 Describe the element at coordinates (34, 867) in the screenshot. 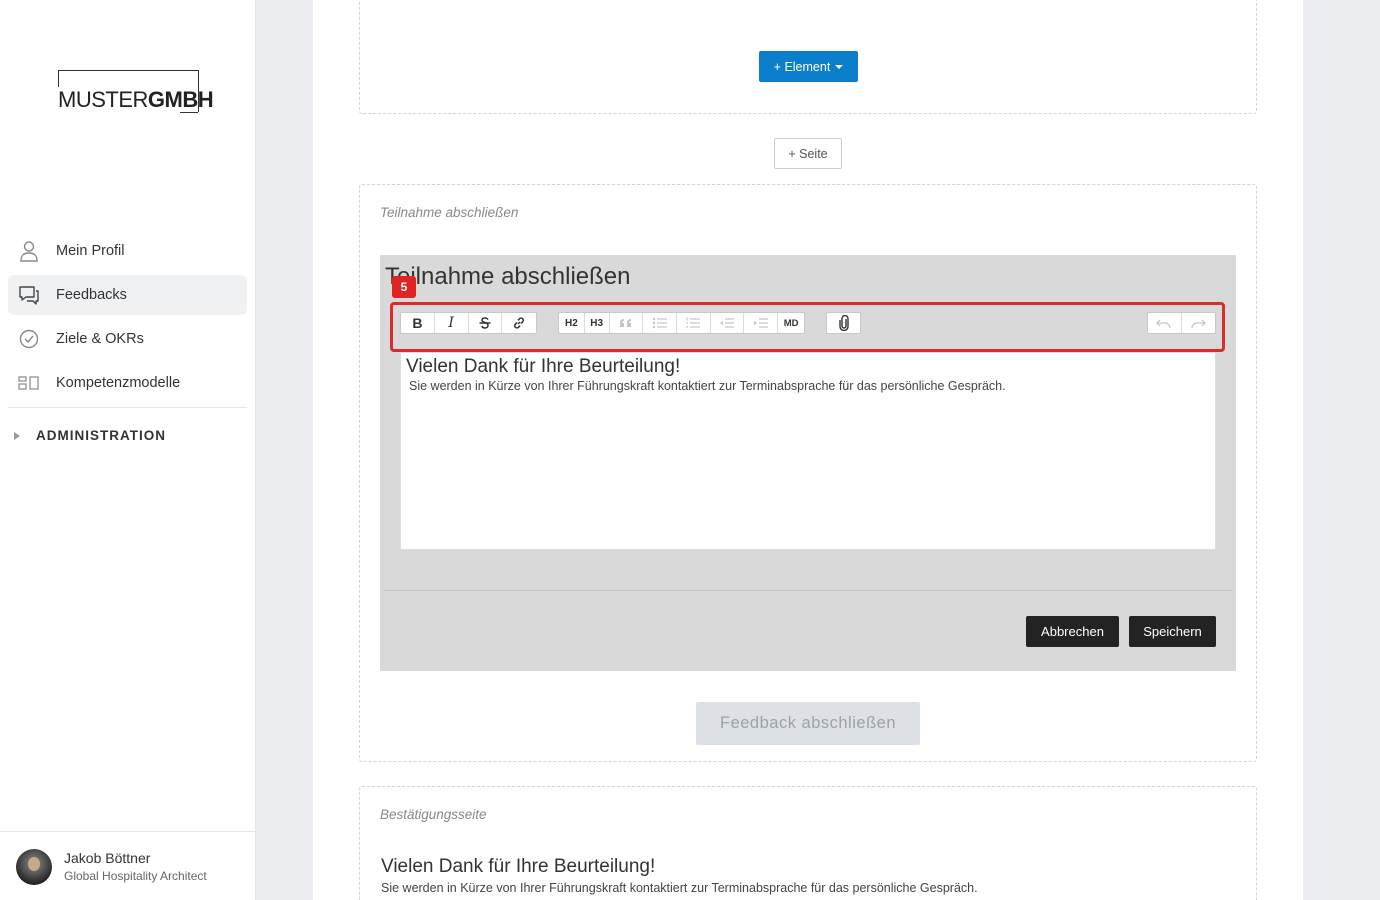

I see `avatar` at that location.